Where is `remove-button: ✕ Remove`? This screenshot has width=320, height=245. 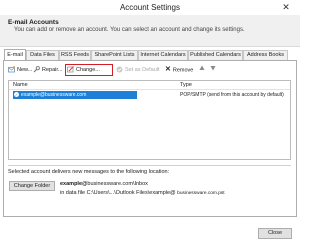
remove-button: ✕ Remove is located at coordinates (179, 70).